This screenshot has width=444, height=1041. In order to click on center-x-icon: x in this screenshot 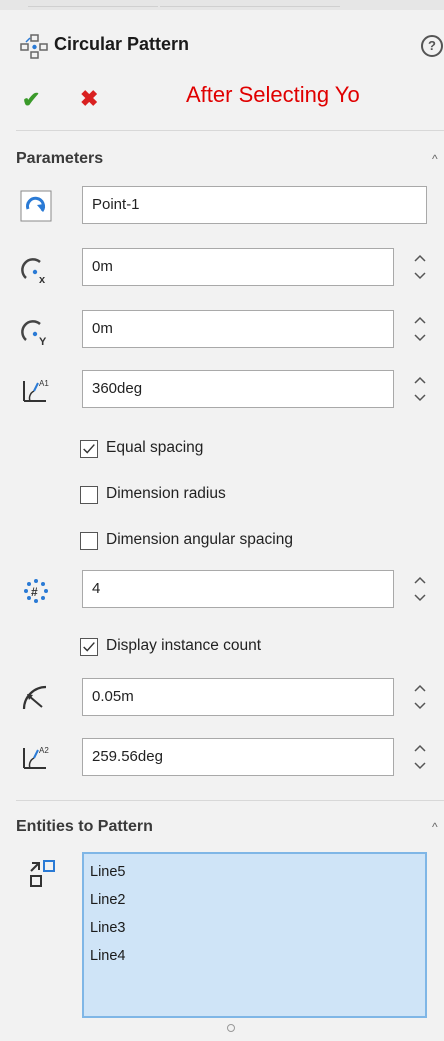, I will do `click(33, 272)`.